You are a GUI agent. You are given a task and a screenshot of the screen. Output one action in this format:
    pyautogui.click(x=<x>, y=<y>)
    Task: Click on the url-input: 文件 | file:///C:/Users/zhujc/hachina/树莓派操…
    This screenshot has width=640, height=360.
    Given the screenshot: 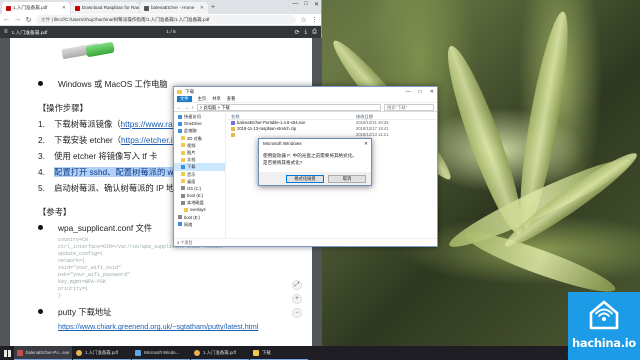 What is the action you would take?
    pyautogui.click(x=166, y=19)
    